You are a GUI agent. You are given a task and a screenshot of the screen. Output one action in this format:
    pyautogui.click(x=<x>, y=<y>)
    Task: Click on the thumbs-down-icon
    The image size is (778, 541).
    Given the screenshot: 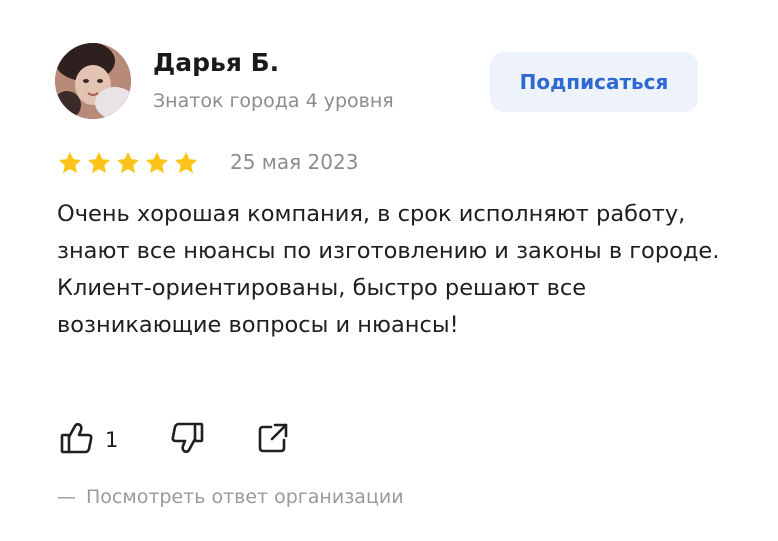 What is the action you would take?
    pyautogui.click(x=187, y=440)
    